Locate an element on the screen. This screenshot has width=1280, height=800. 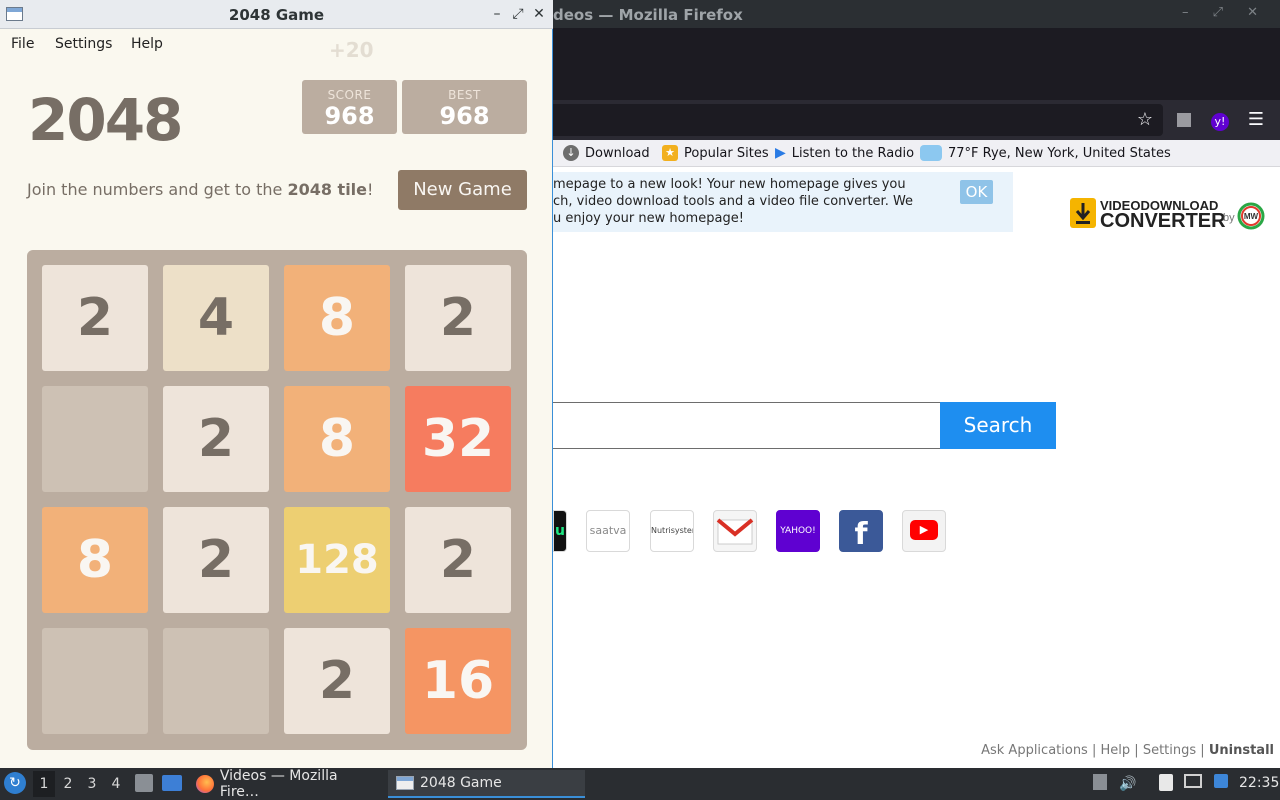
workspace-4: 4 is located at coordinates (116, 784).